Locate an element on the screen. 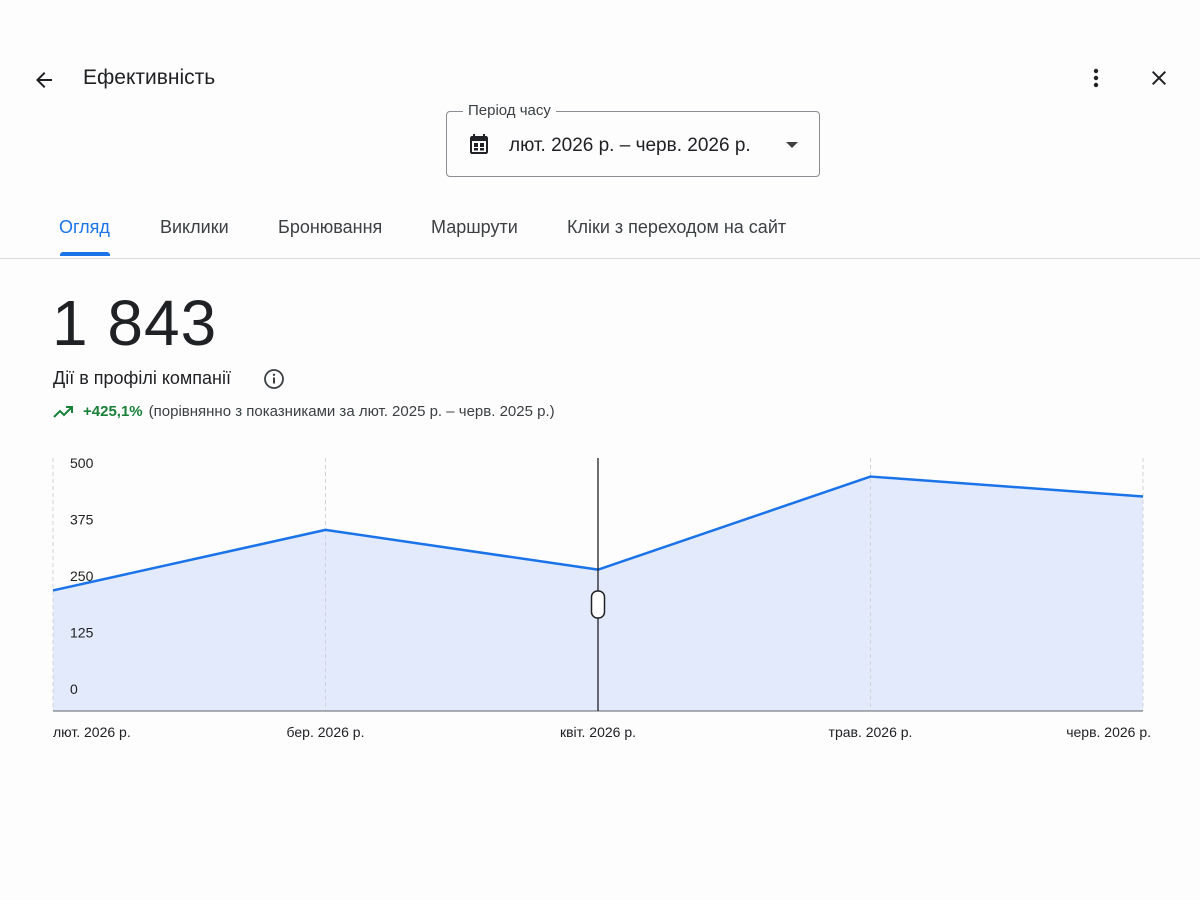  more-vert-icon is located at coordinates (1096, 78).